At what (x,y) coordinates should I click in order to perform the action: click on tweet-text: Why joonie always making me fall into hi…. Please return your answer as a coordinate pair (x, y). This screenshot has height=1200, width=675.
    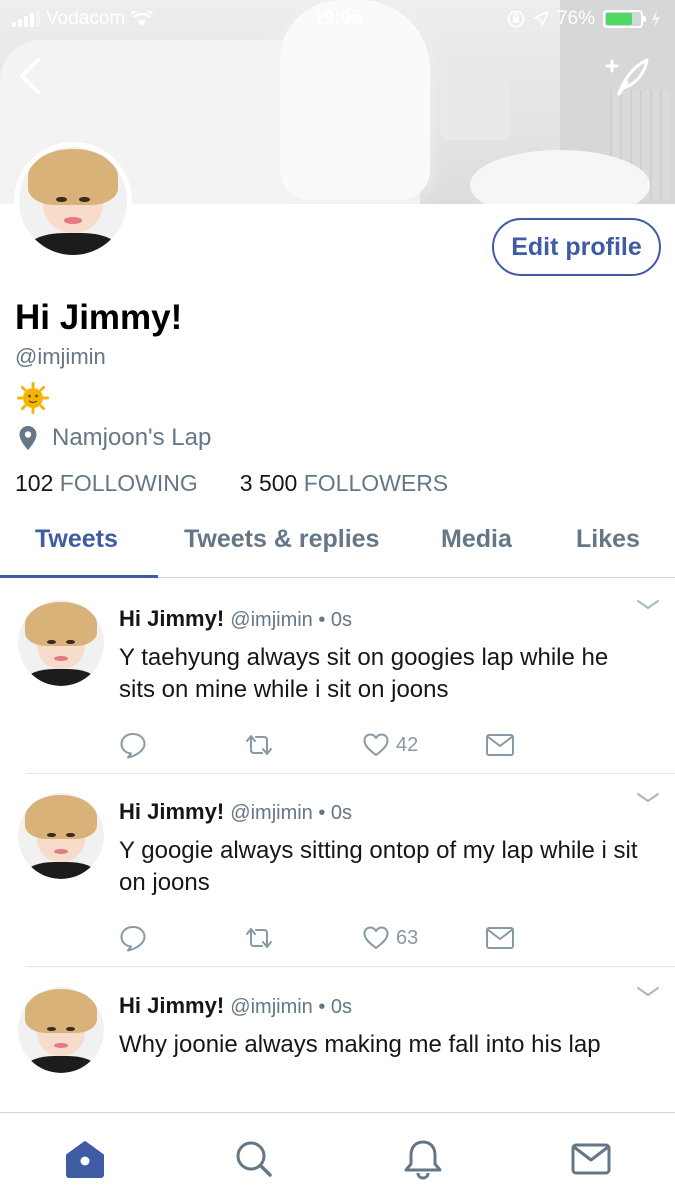
    Looking at the image, I should click on (360, 1044).